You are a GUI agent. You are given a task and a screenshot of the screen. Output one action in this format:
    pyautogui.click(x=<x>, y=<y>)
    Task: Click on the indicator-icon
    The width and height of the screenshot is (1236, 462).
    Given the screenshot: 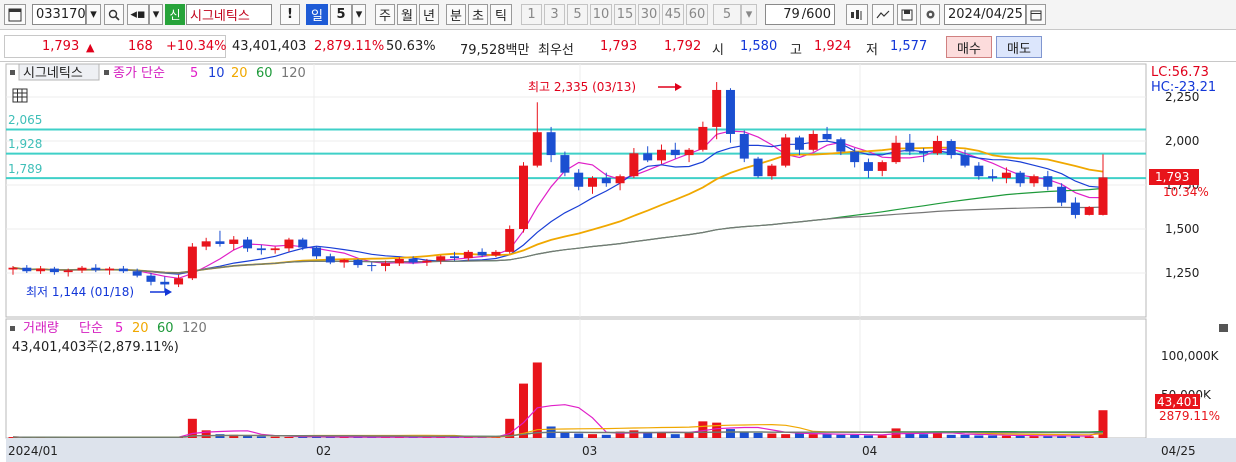 What is the action you would take?
    pyautogui.click(x=883, y=14)
    